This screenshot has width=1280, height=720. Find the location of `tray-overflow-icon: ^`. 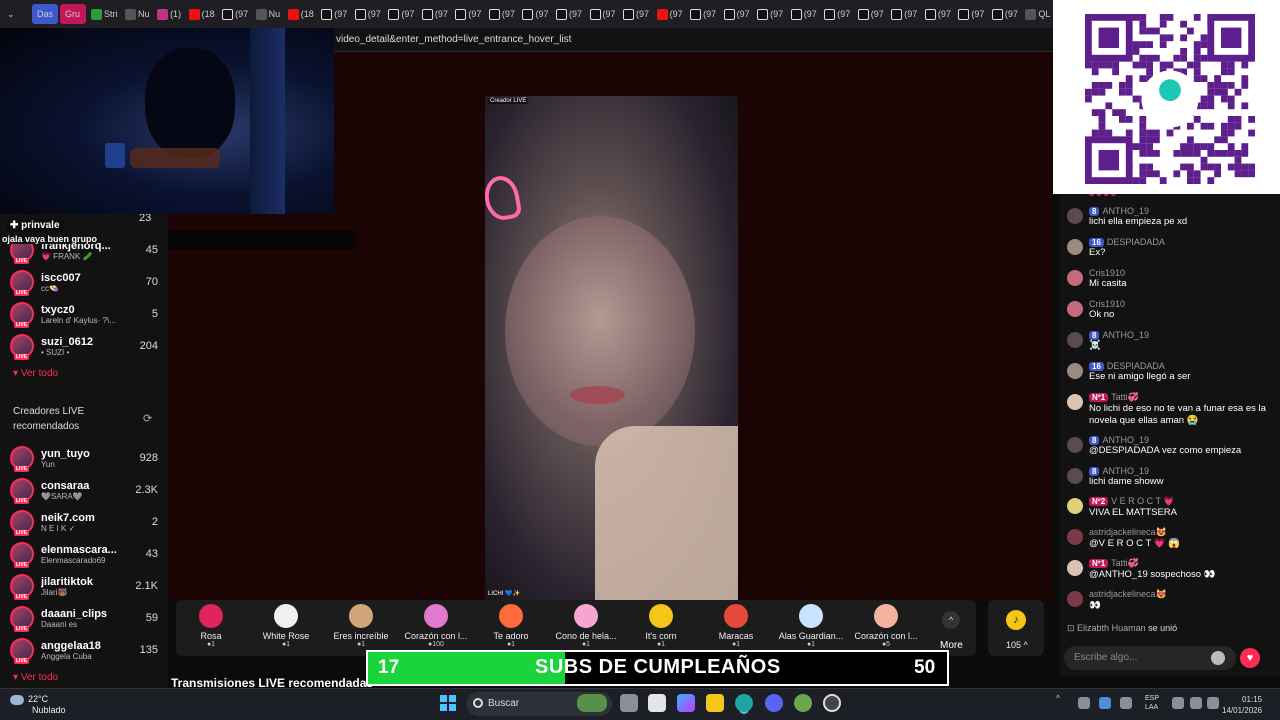

tray-overflow-icon: ^ is located at coordinates (1058, 698).